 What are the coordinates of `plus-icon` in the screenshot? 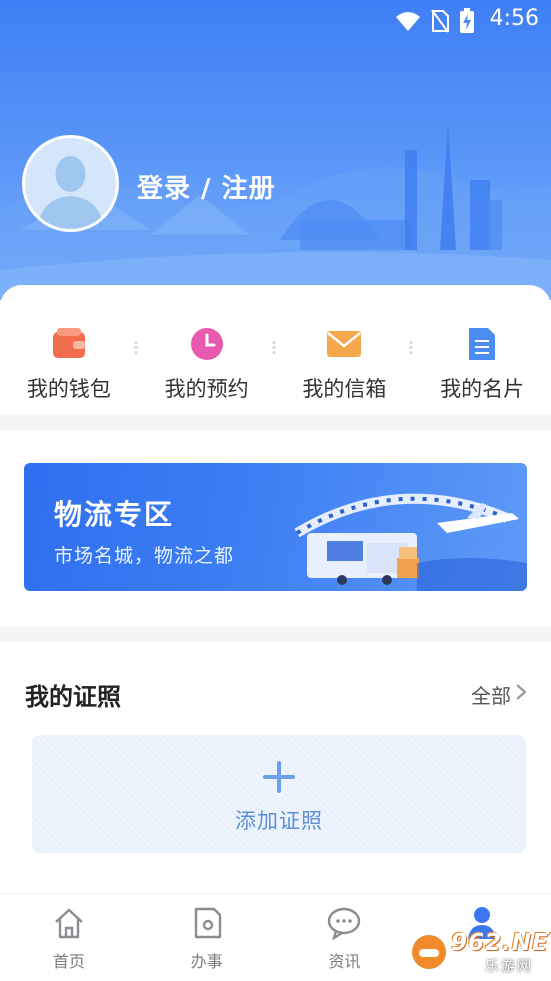 It's located at (279, 777).